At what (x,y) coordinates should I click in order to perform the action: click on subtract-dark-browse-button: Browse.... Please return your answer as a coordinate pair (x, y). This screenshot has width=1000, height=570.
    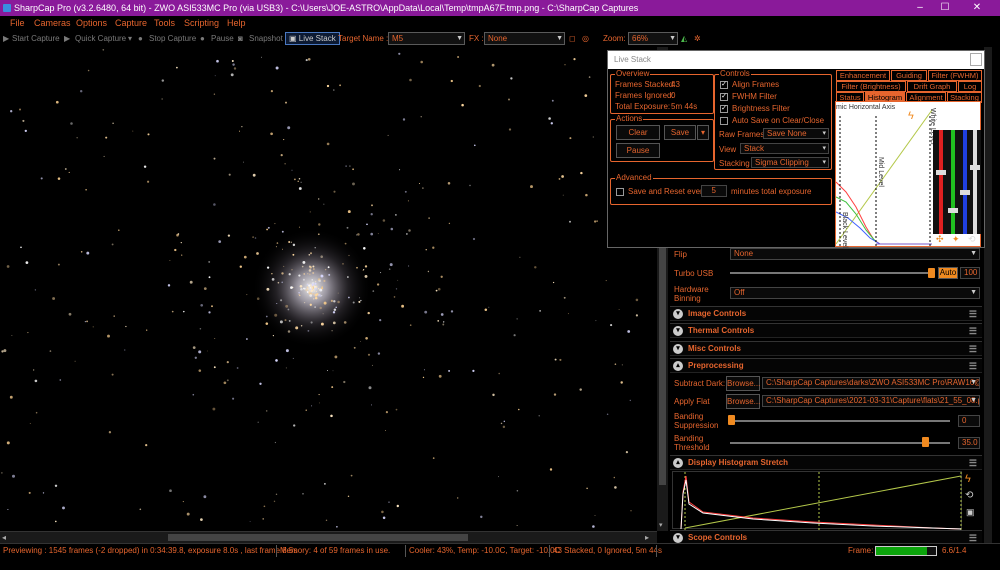
    Looking at the image, I should click on (743, 383).